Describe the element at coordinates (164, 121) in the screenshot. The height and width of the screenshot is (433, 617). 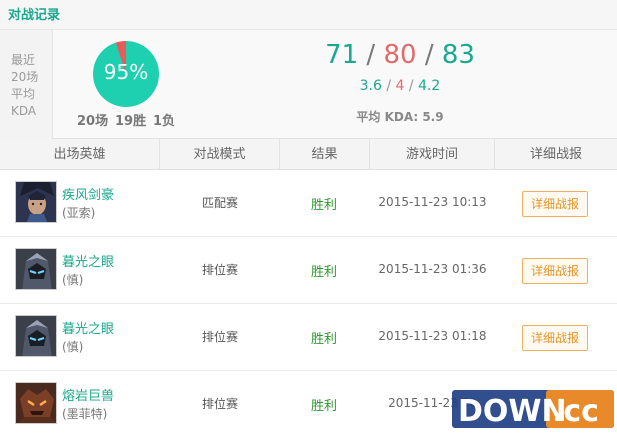
I see `losses-count: 1负` at that location.